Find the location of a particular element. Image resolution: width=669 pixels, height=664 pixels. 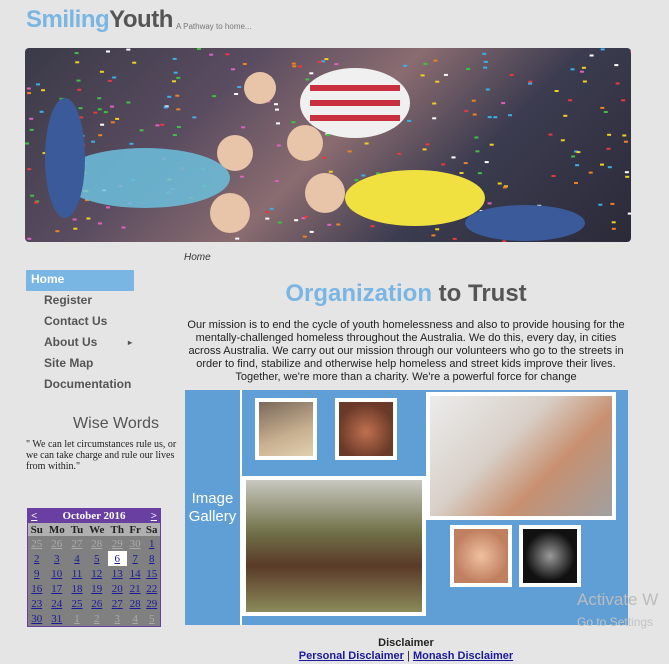

logo-part-2: Youth is located at coordinates (141, 19).